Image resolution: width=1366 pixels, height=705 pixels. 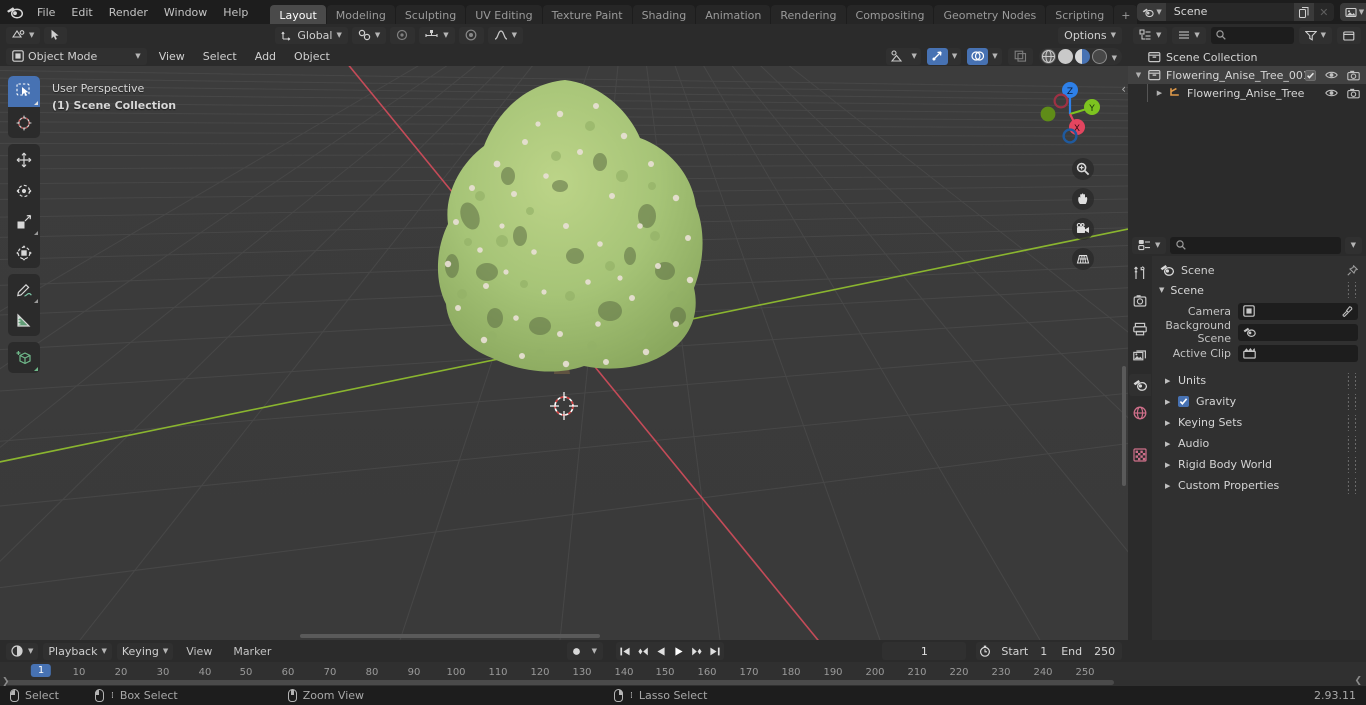 What do you see at coordinates (1259, 290) in the screenshot?
I see `scene-panel-header: ▼ Scene : : : :: : : :` at bounding box center [1259, 290].